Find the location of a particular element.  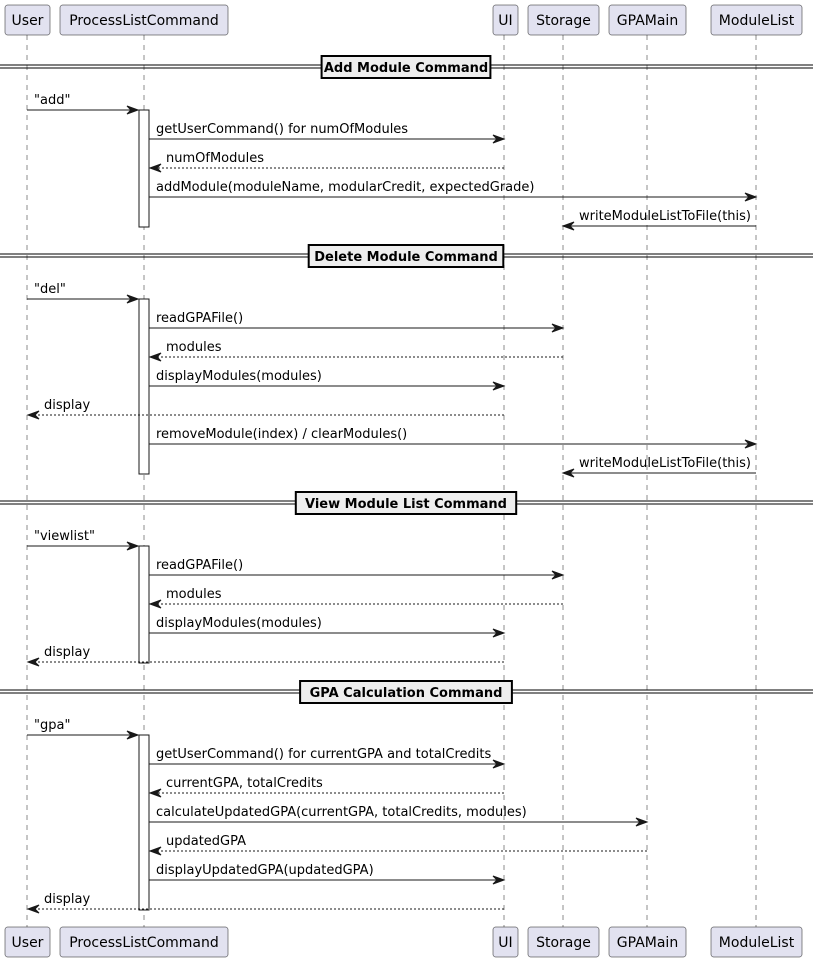

message-label: getUserCommand() for numOfModules is located at coordinates (282, 129).